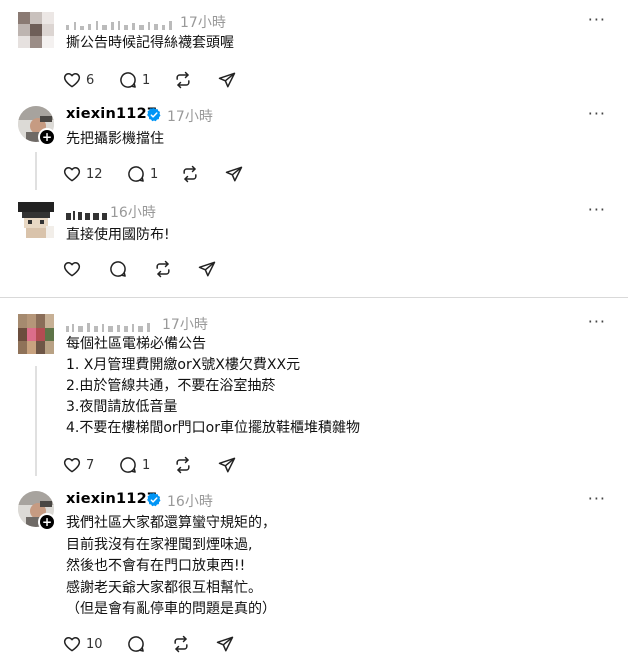  What do you see at coordinates (118, 235) in the screenshot?
I see `post-text: 直接使用國防布!` at bounding box center [118, 235].